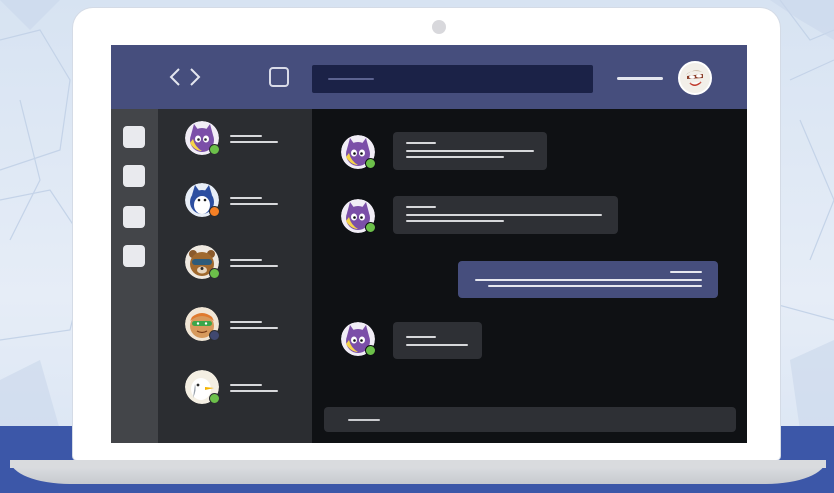  What do you see at coordinates (640, 78) in the screenshot?
I see `user-name-line` at bounding box center [640, 78].